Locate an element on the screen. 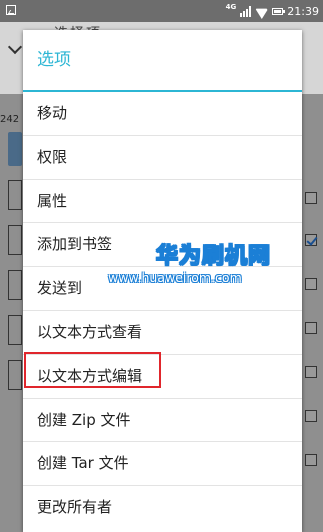  file-thumbnail is located at coordinates (15, 149).